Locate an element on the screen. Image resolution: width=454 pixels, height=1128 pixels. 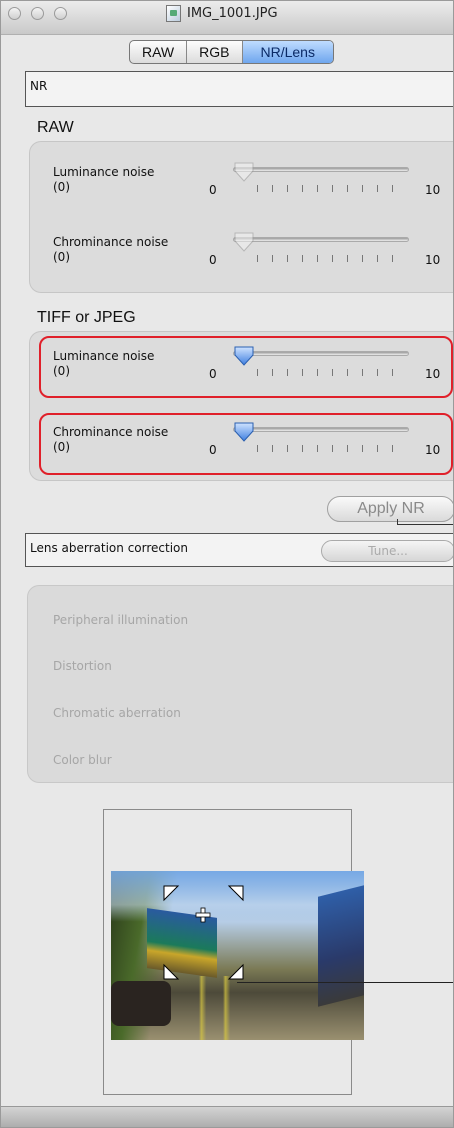
tiff-jpeg-group-label: TIFF or JPEG is located at coordinates (86, 317).